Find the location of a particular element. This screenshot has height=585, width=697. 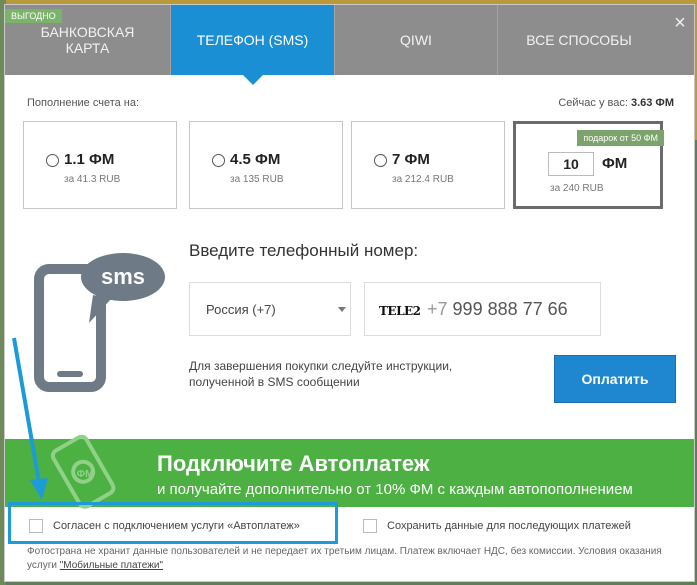

tab-phone-sms: ТЕЛЕФОН (SMS) is located at coordinates (253, 45).